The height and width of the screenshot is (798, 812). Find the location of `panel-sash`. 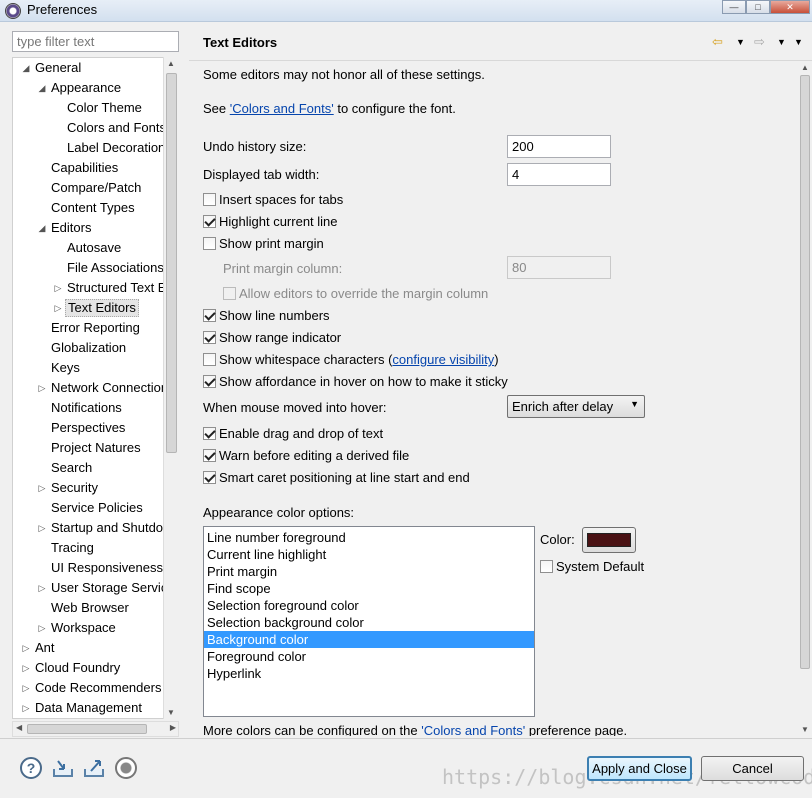

panel-sash is located at coordinates (185, 382).